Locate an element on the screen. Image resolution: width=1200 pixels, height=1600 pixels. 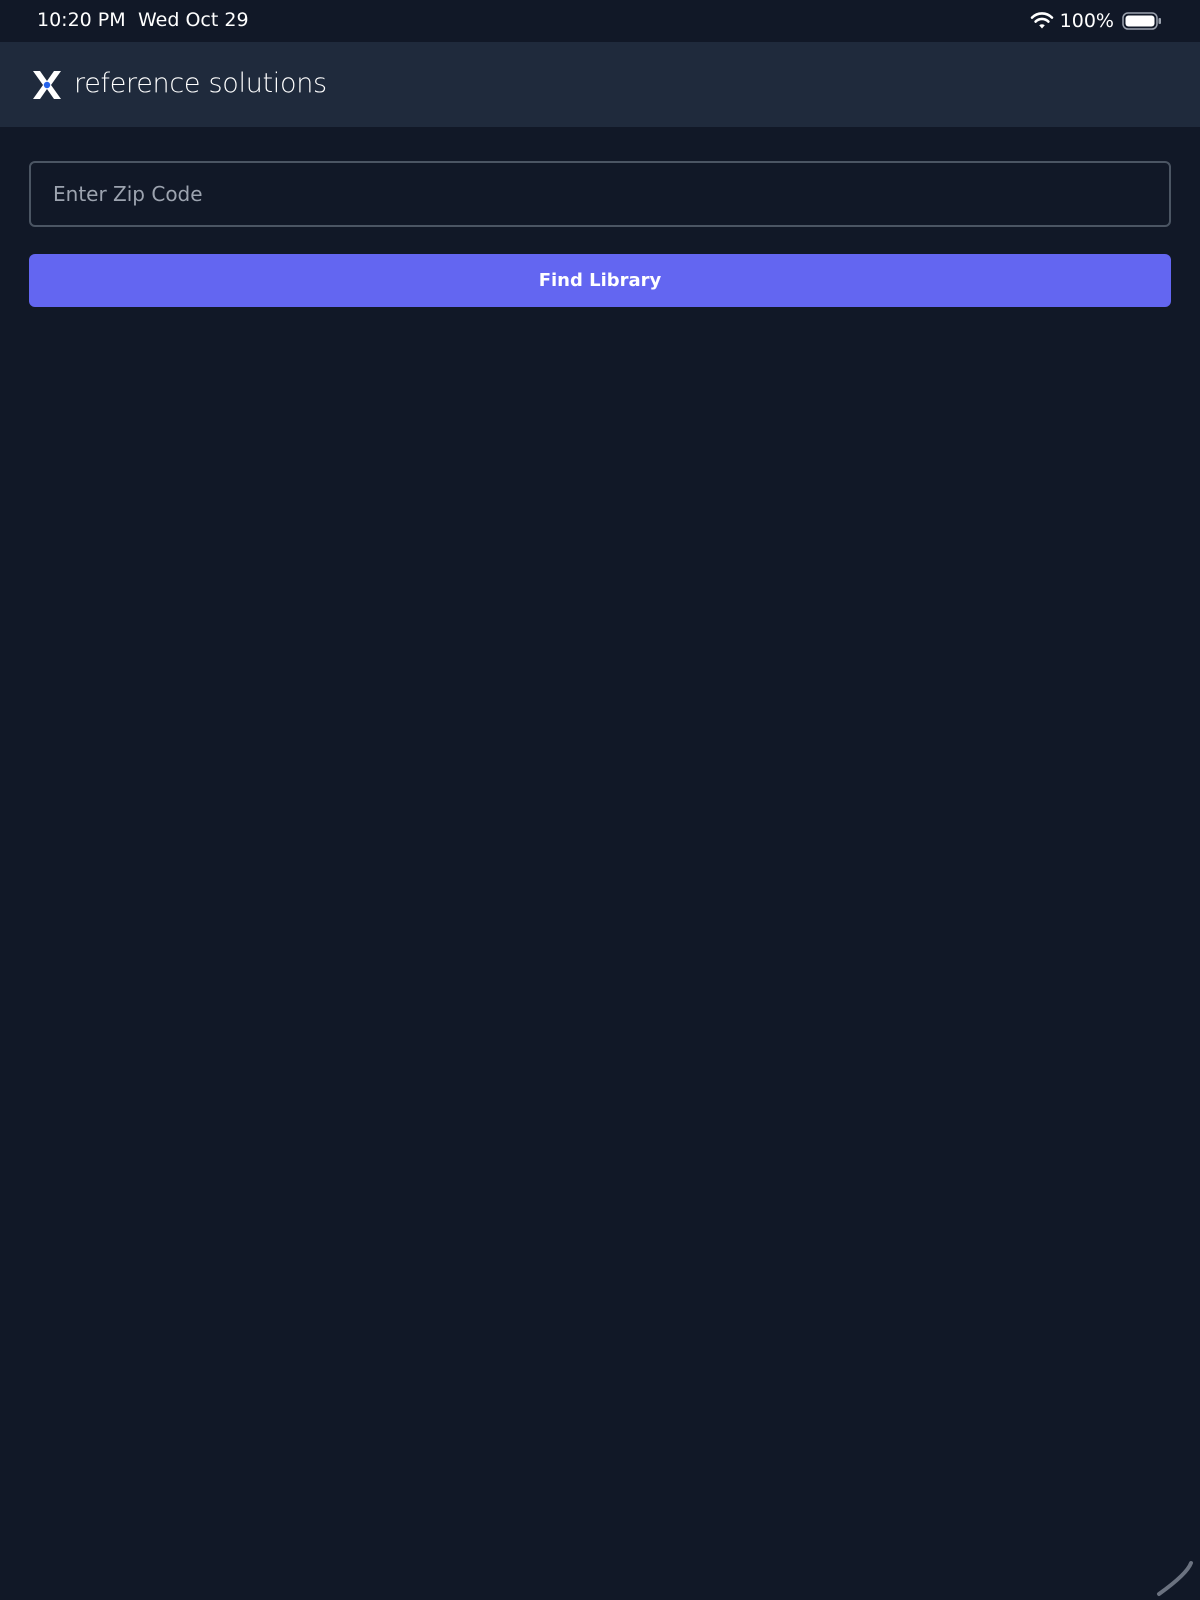
status-indicators: 100% is located at coordinates (1096, 21).